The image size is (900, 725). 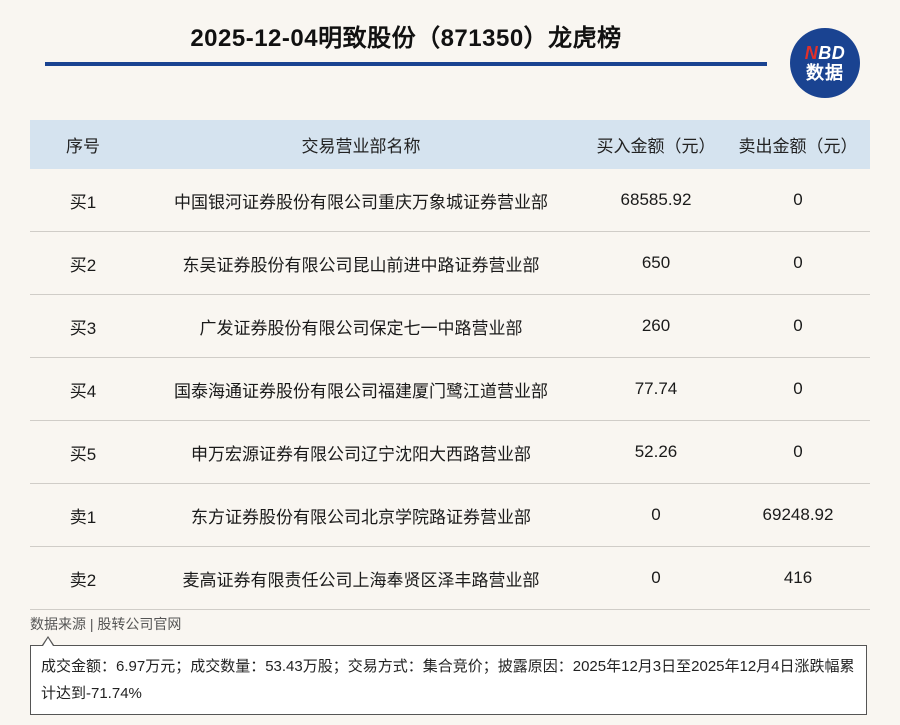 What do you see at coordinates (656, 263) in the screenshot?
I see `cell-buy: 650` at bounding box center [656, 263].